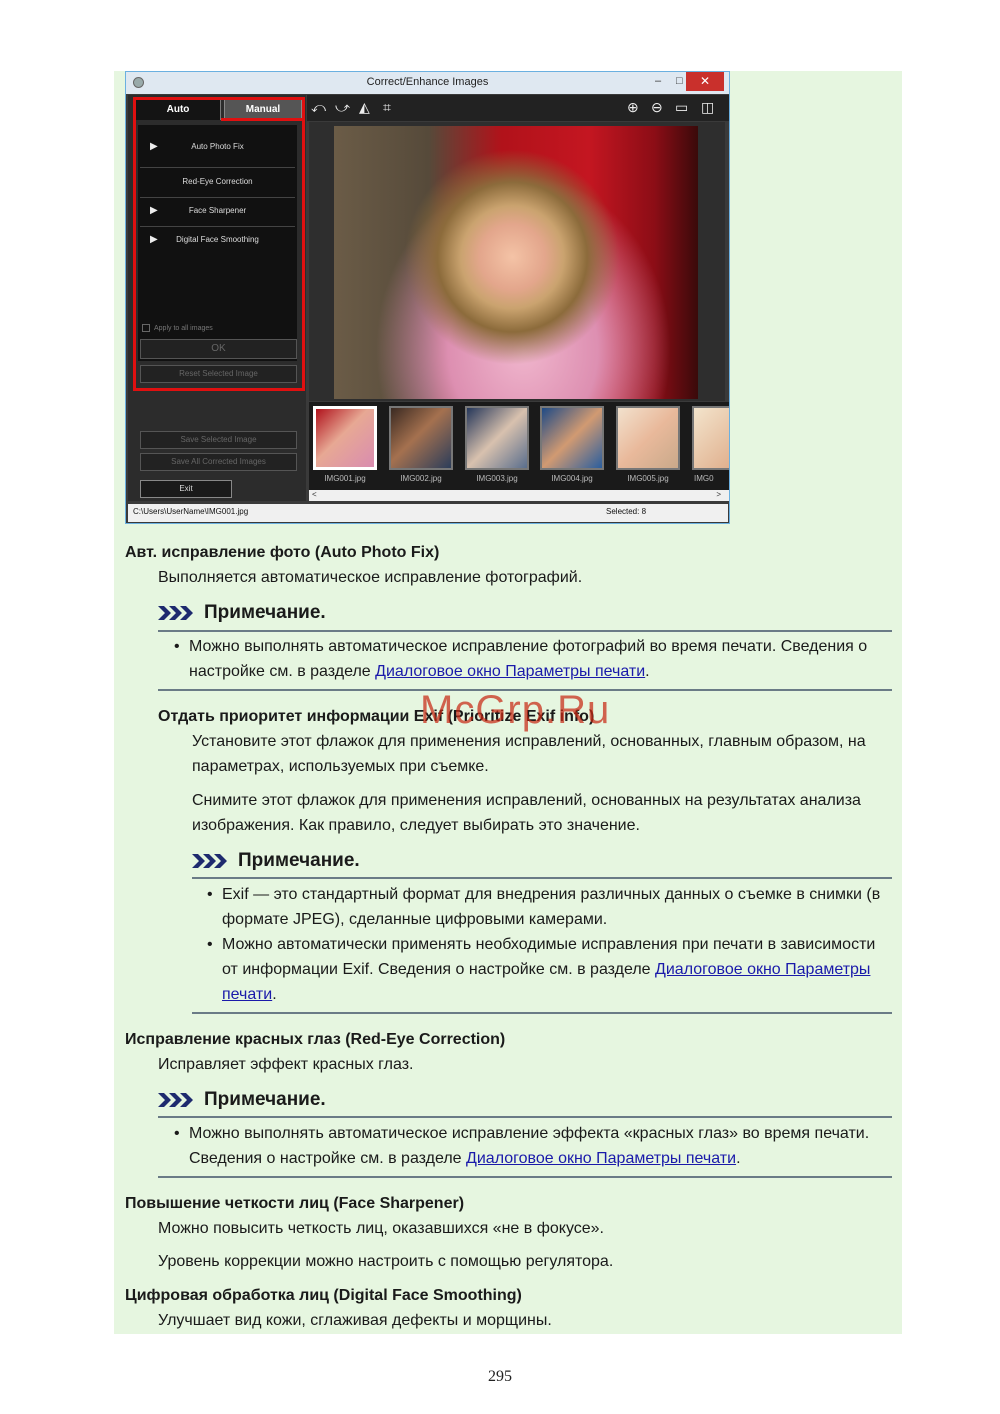 Image resolution: width=1000 pixels, height=1414 pixels. Describe the element at coordinates (648, 438) in the screenshot. I see `thumbnail-img005` at that location.